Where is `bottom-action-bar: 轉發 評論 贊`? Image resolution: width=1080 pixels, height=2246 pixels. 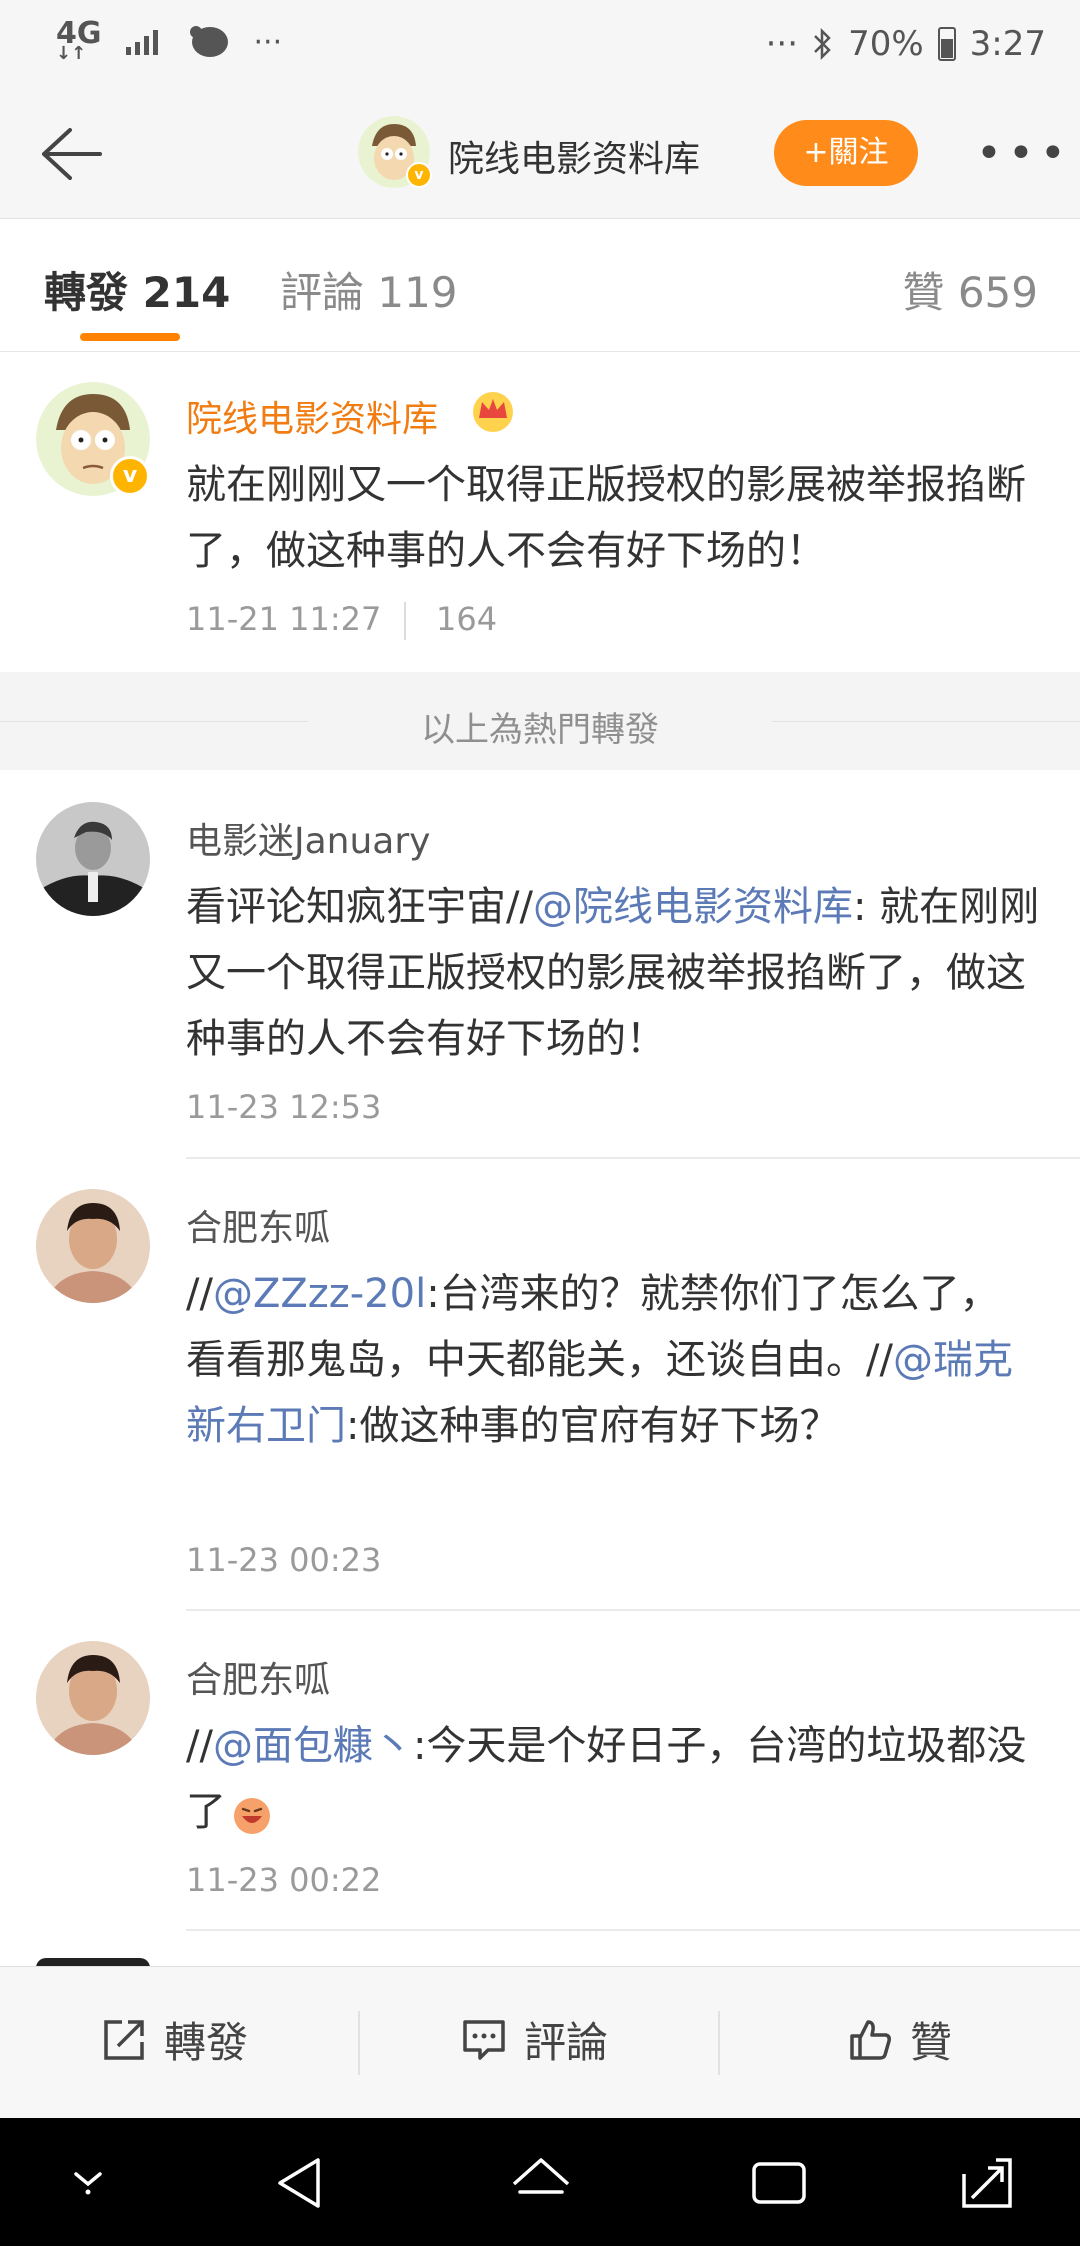 bottom-action-bar: 轉發 評論 贊 is located at coordinates (540, 2042).